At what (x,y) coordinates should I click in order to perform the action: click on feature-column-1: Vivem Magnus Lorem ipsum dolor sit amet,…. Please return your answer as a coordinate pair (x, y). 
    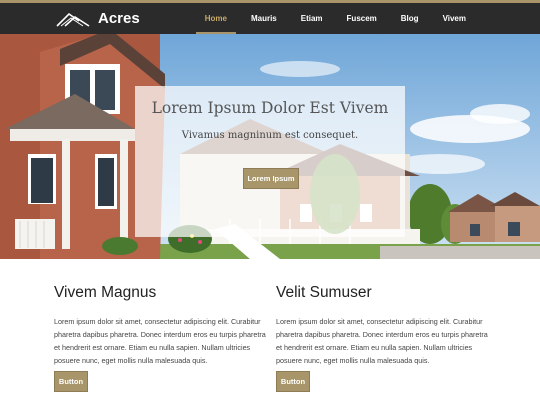
    Looking at the image, I should click on (161, 338).